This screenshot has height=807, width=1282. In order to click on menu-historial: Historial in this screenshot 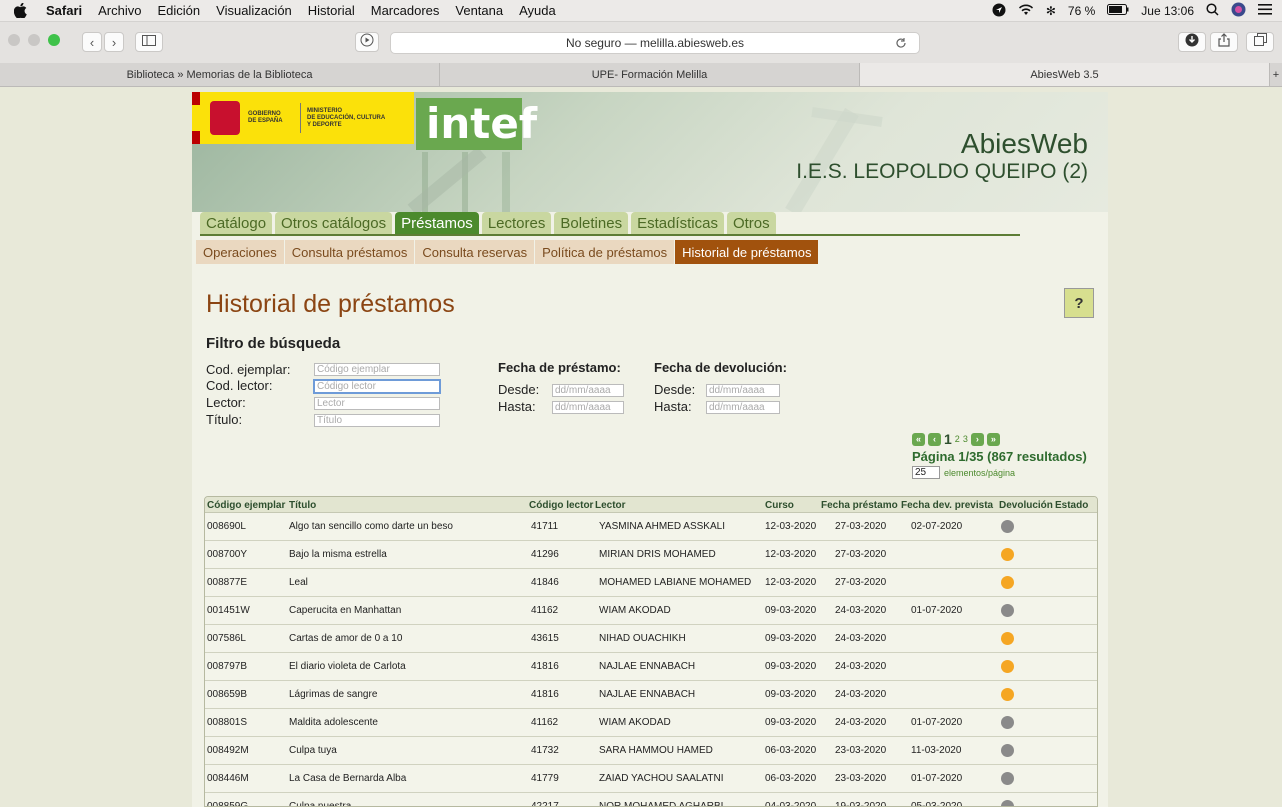, I will do `click(331, 10)`.